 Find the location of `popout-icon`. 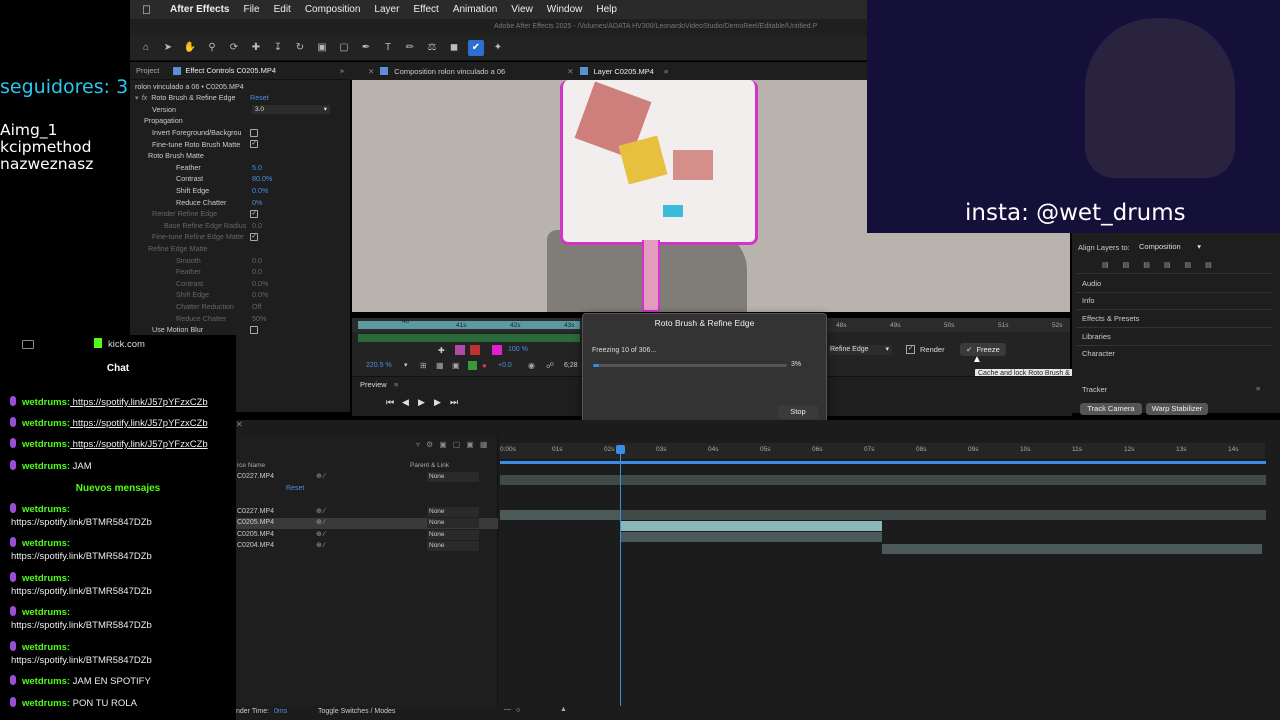

popout-icon is located at coordinates (28, 344).